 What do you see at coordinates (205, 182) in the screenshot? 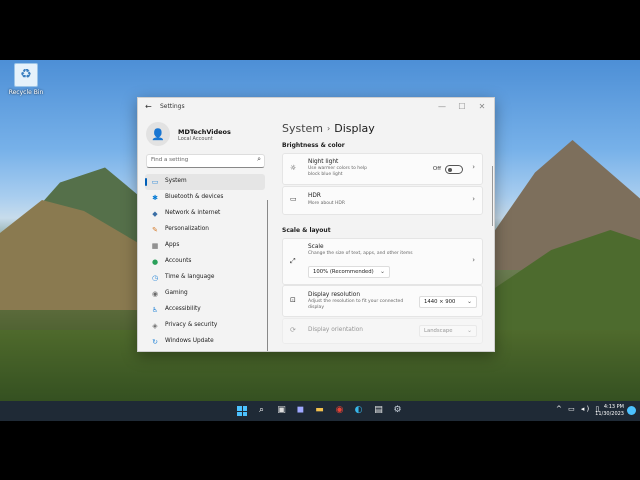
I see `sidebar-item-system: ▭ System` at bounding box center [205, 182].